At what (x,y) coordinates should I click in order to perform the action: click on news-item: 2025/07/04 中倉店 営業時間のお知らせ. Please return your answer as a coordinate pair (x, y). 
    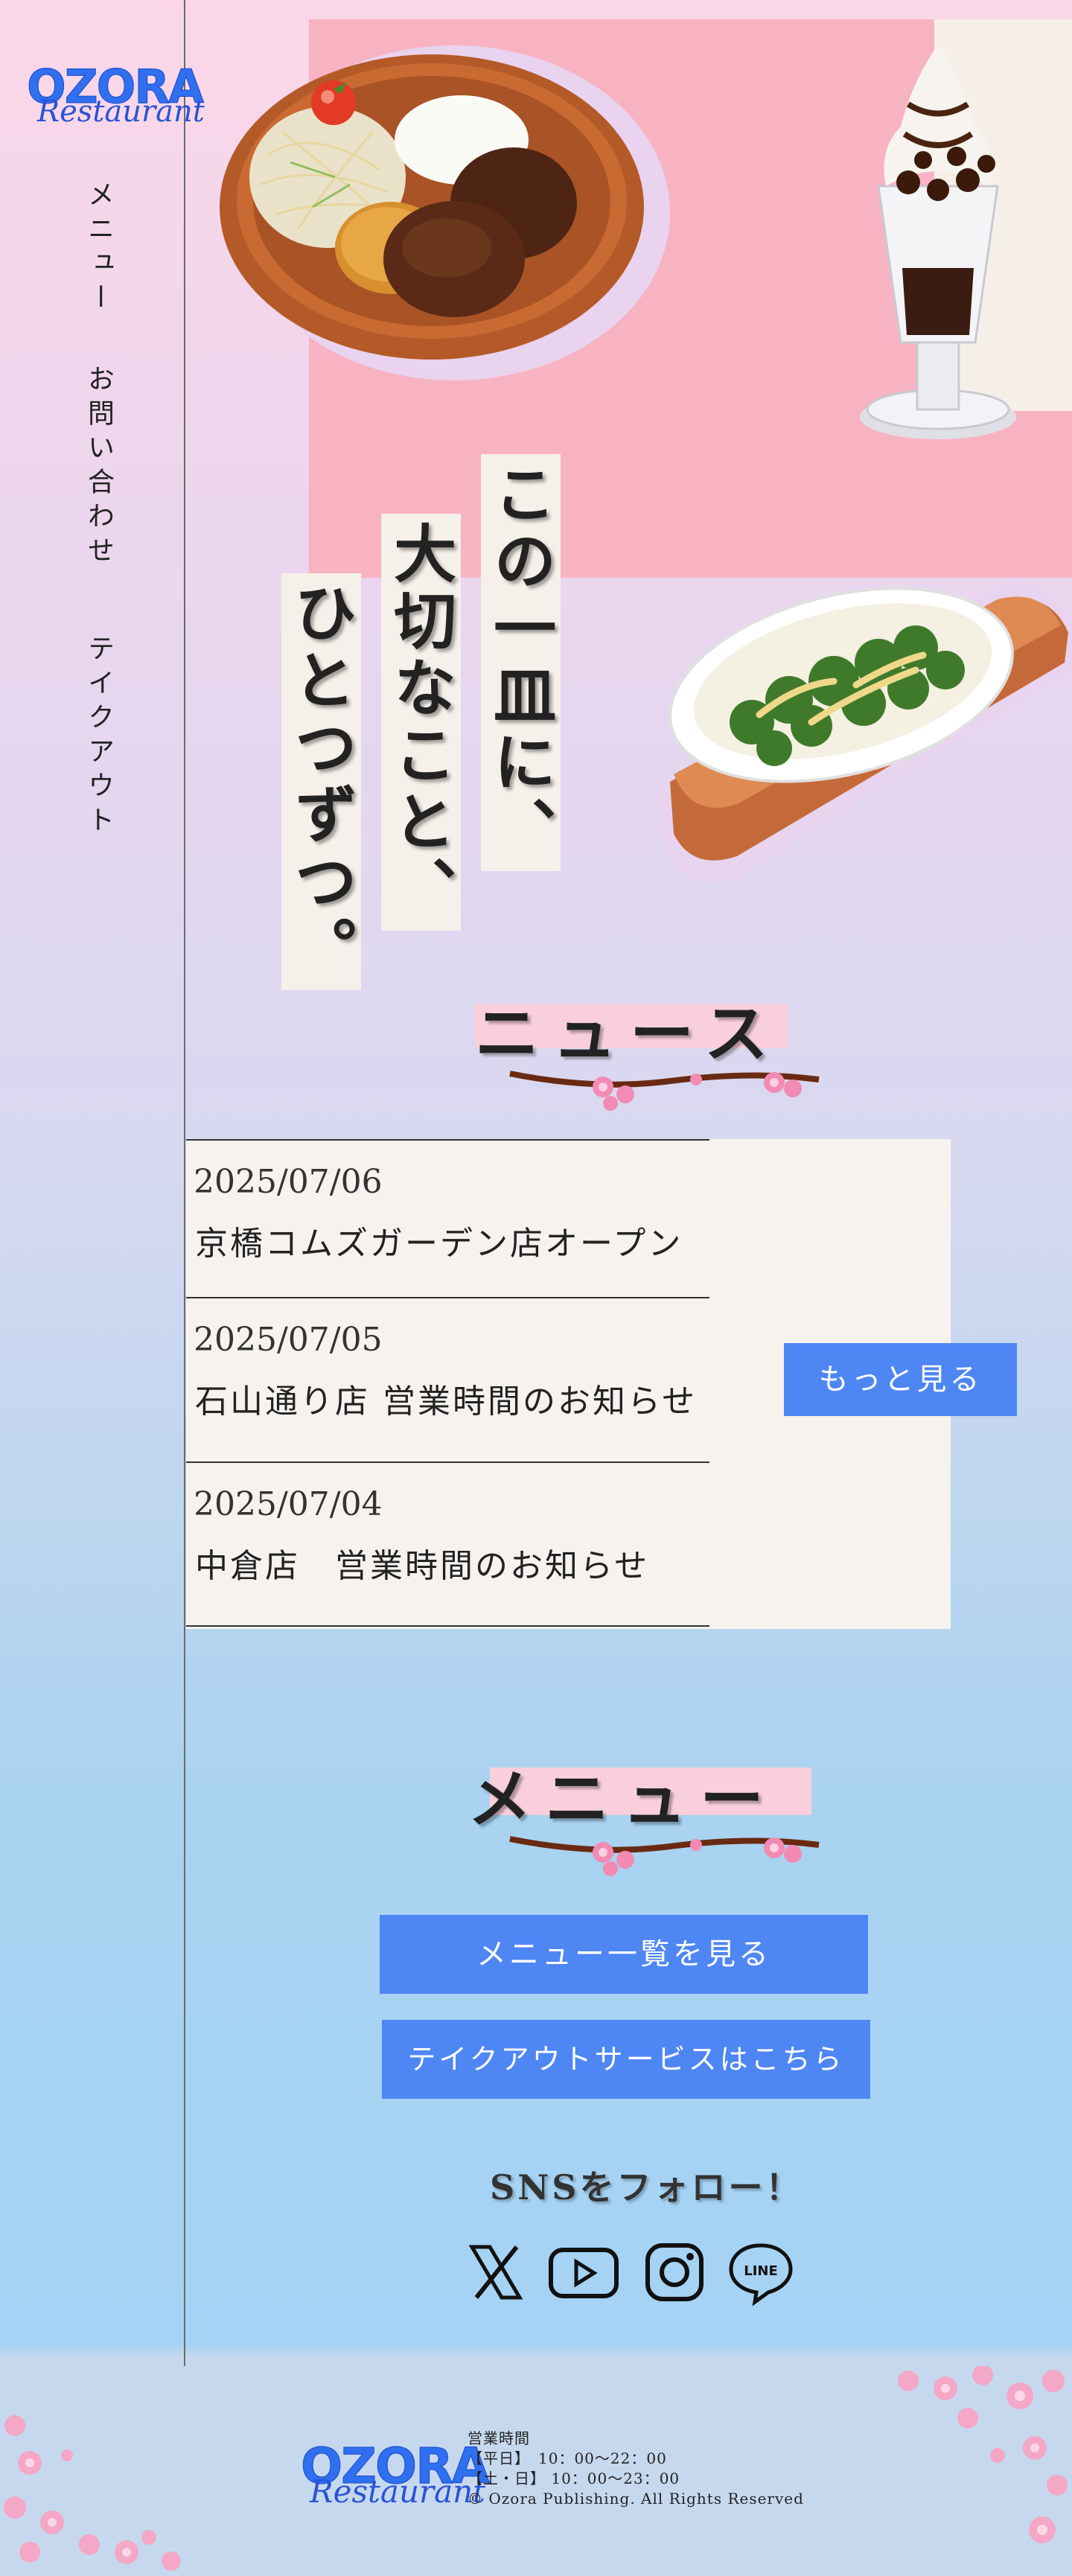
    Looking at the image, I should click on (448, 1544).